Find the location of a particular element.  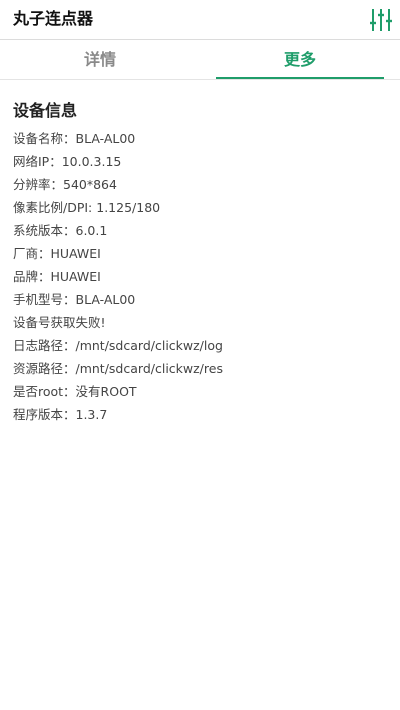

tab-more: 更多 is located at coordinates (300, 59).